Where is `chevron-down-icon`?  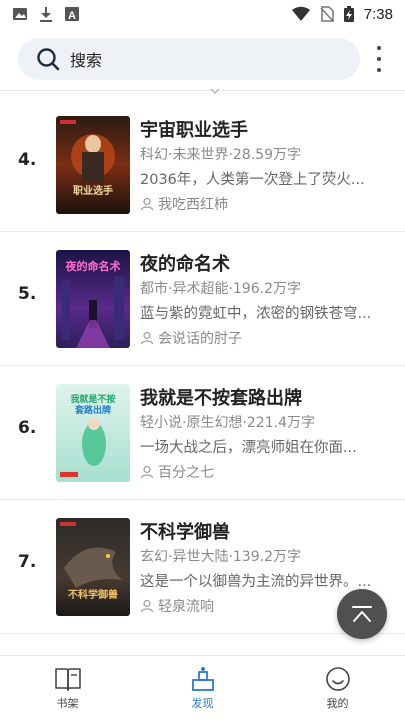 chevron-down-icon is located at coordinates (215, 91).